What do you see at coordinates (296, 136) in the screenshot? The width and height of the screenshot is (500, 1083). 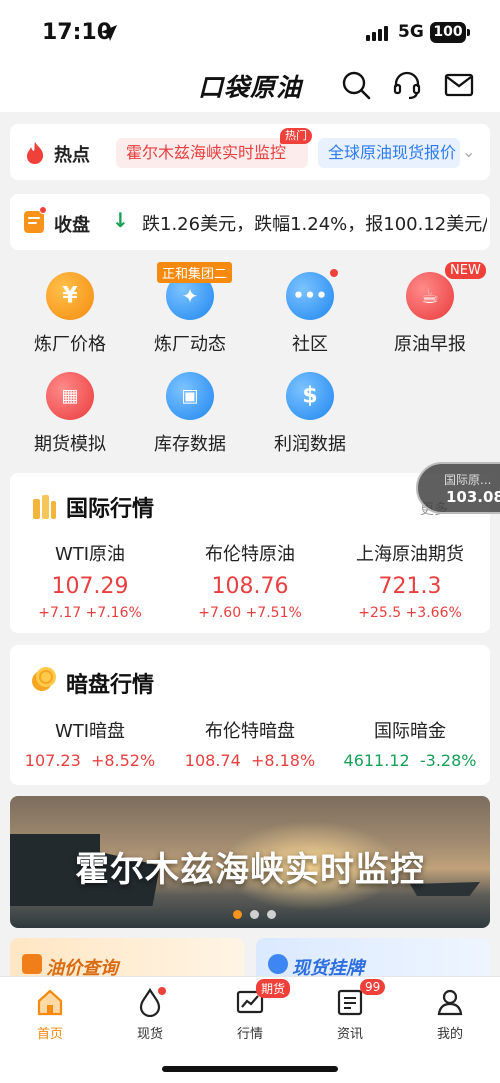 I see `hot-badge: 热门` at bounding box center [296, 136].